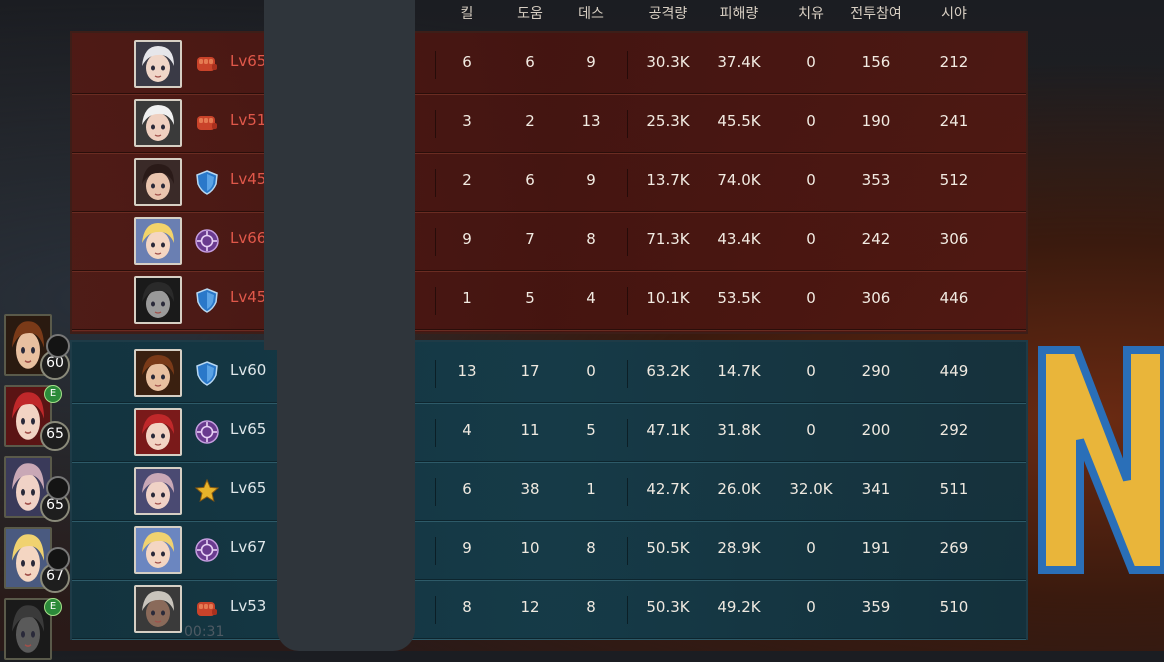 The width and height of the screenshot is (1164, 662). I want to click on scoreboard-header: 킬 도움 데스 공격량 피해량 치유 전투참여 시야, so click(582, 16).